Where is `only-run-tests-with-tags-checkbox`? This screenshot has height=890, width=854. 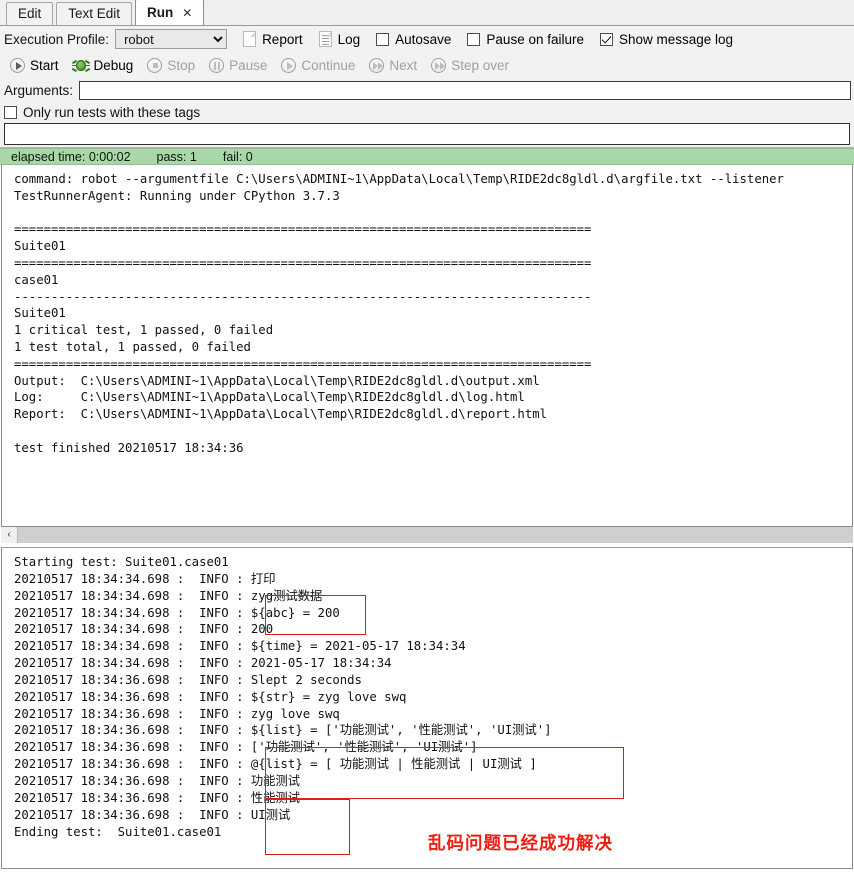 only-run-tests-with-tags-checkbox is located at coordinates (10, 112).